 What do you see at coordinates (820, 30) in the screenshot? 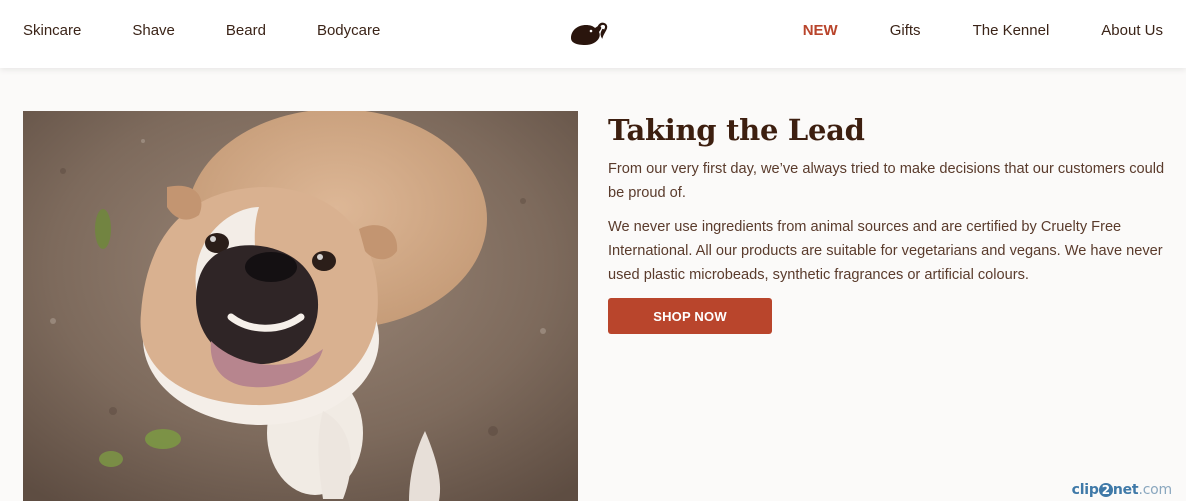
I see `nav-item-new: NEW` at bounding box center [820, 30].